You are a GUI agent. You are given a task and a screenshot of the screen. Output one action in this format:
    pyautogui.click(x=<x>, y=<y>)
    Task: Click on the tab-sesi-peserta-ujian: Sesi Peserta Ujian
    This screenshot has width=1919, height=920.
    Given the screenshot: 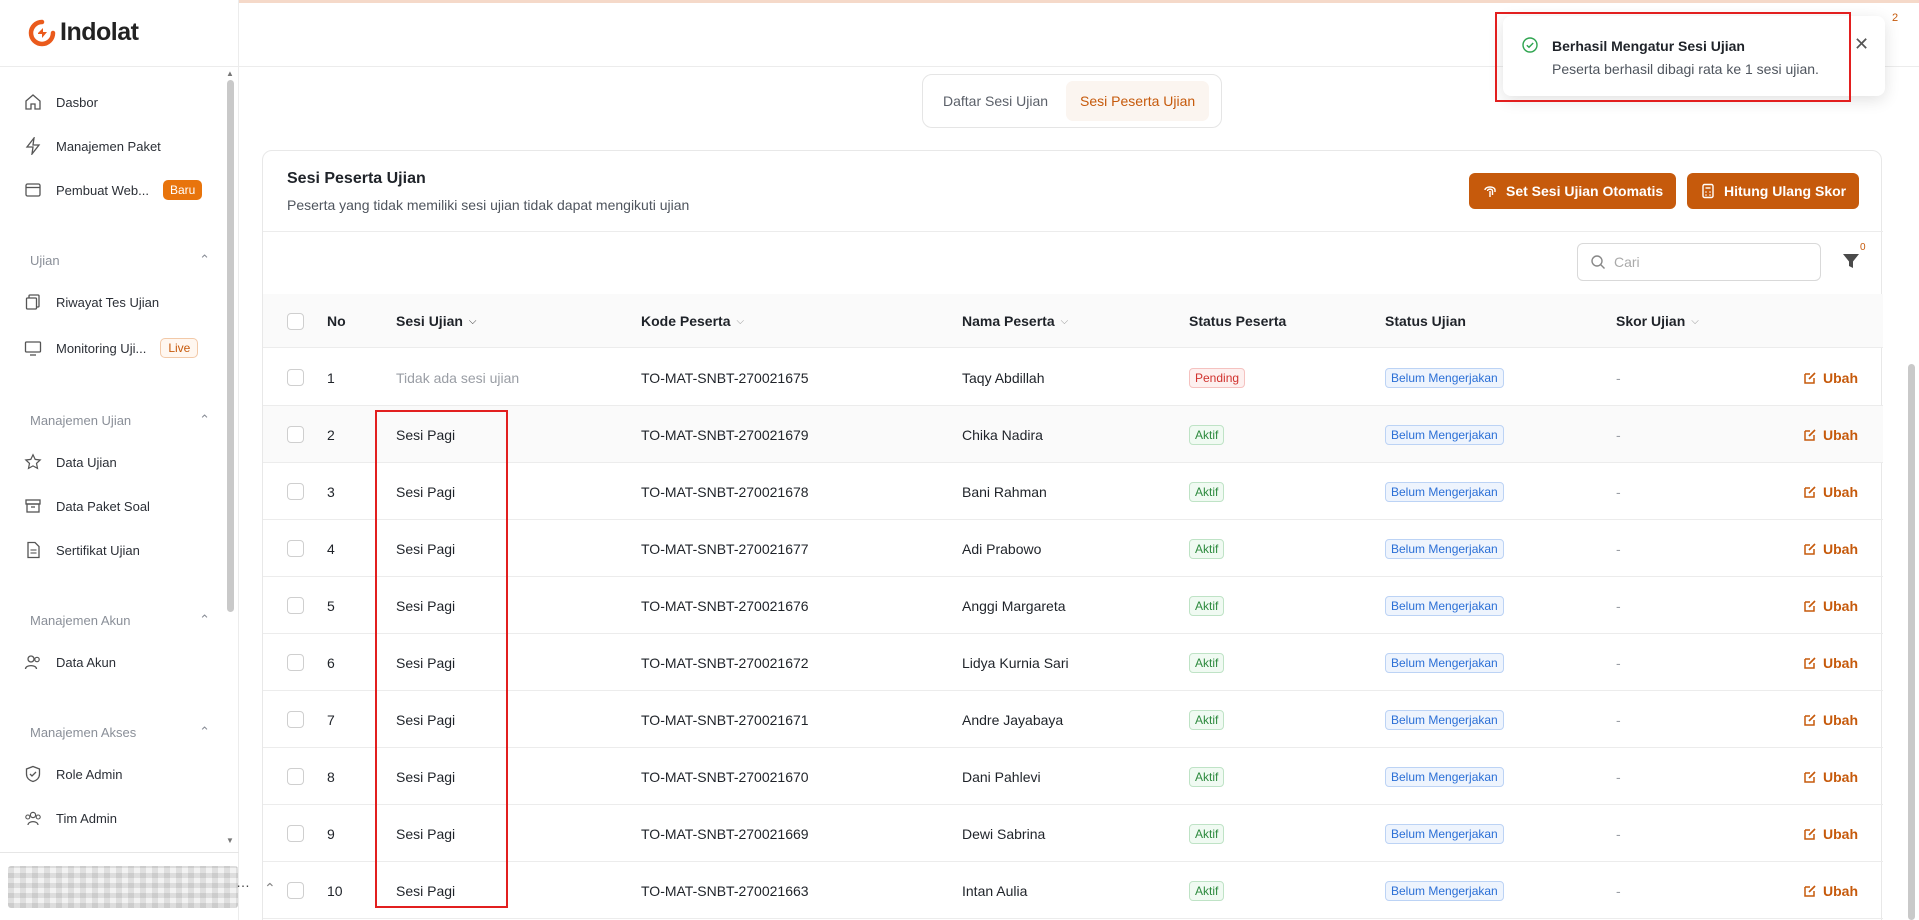 What is the action you would take?
    pyautogui.click(x=1138, y=101)
    